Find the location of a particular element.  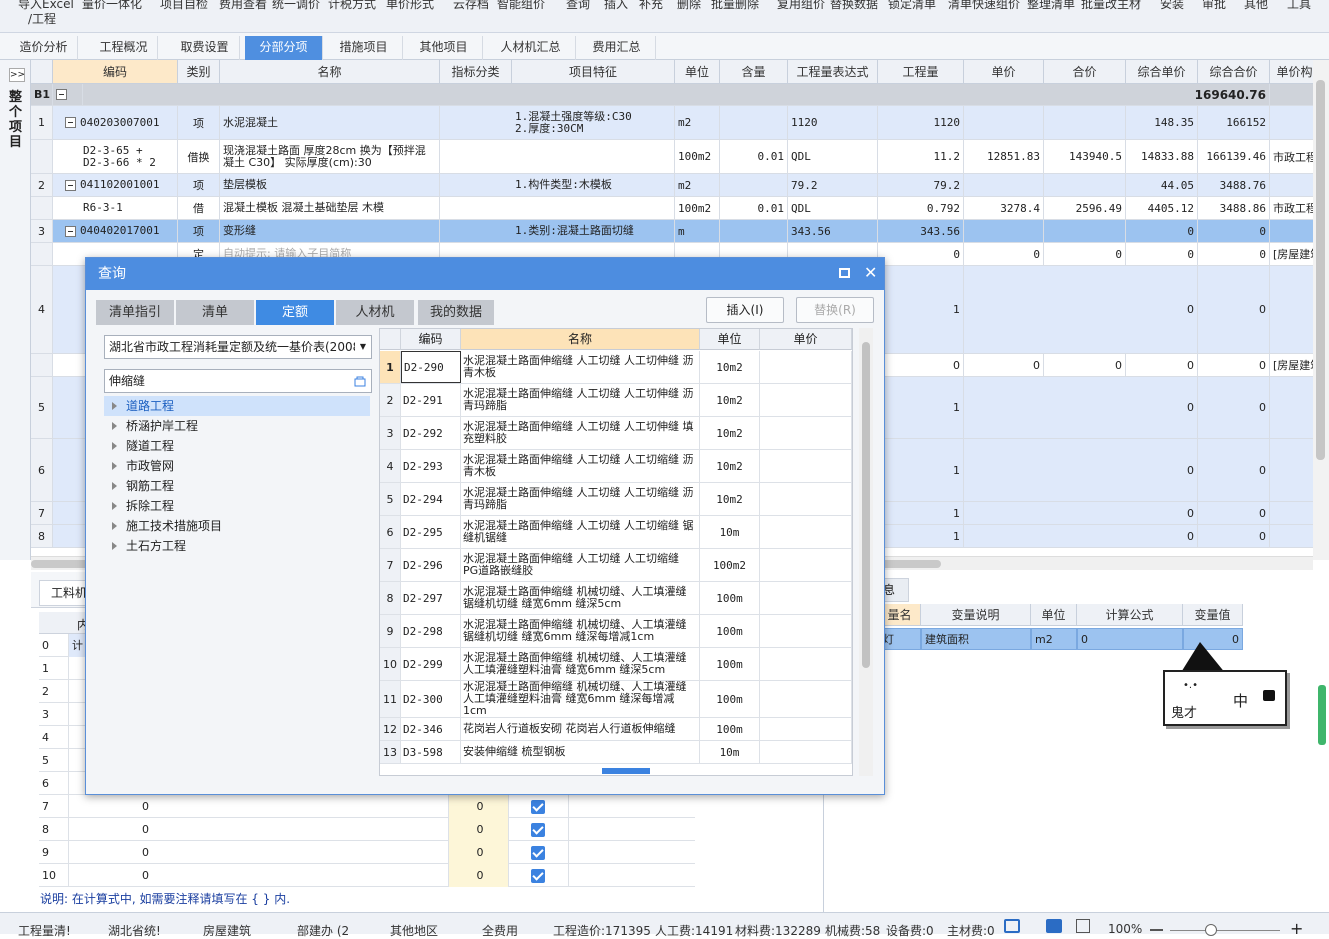

calc-row: 10 0 0 is located at coordinates (367, 875).